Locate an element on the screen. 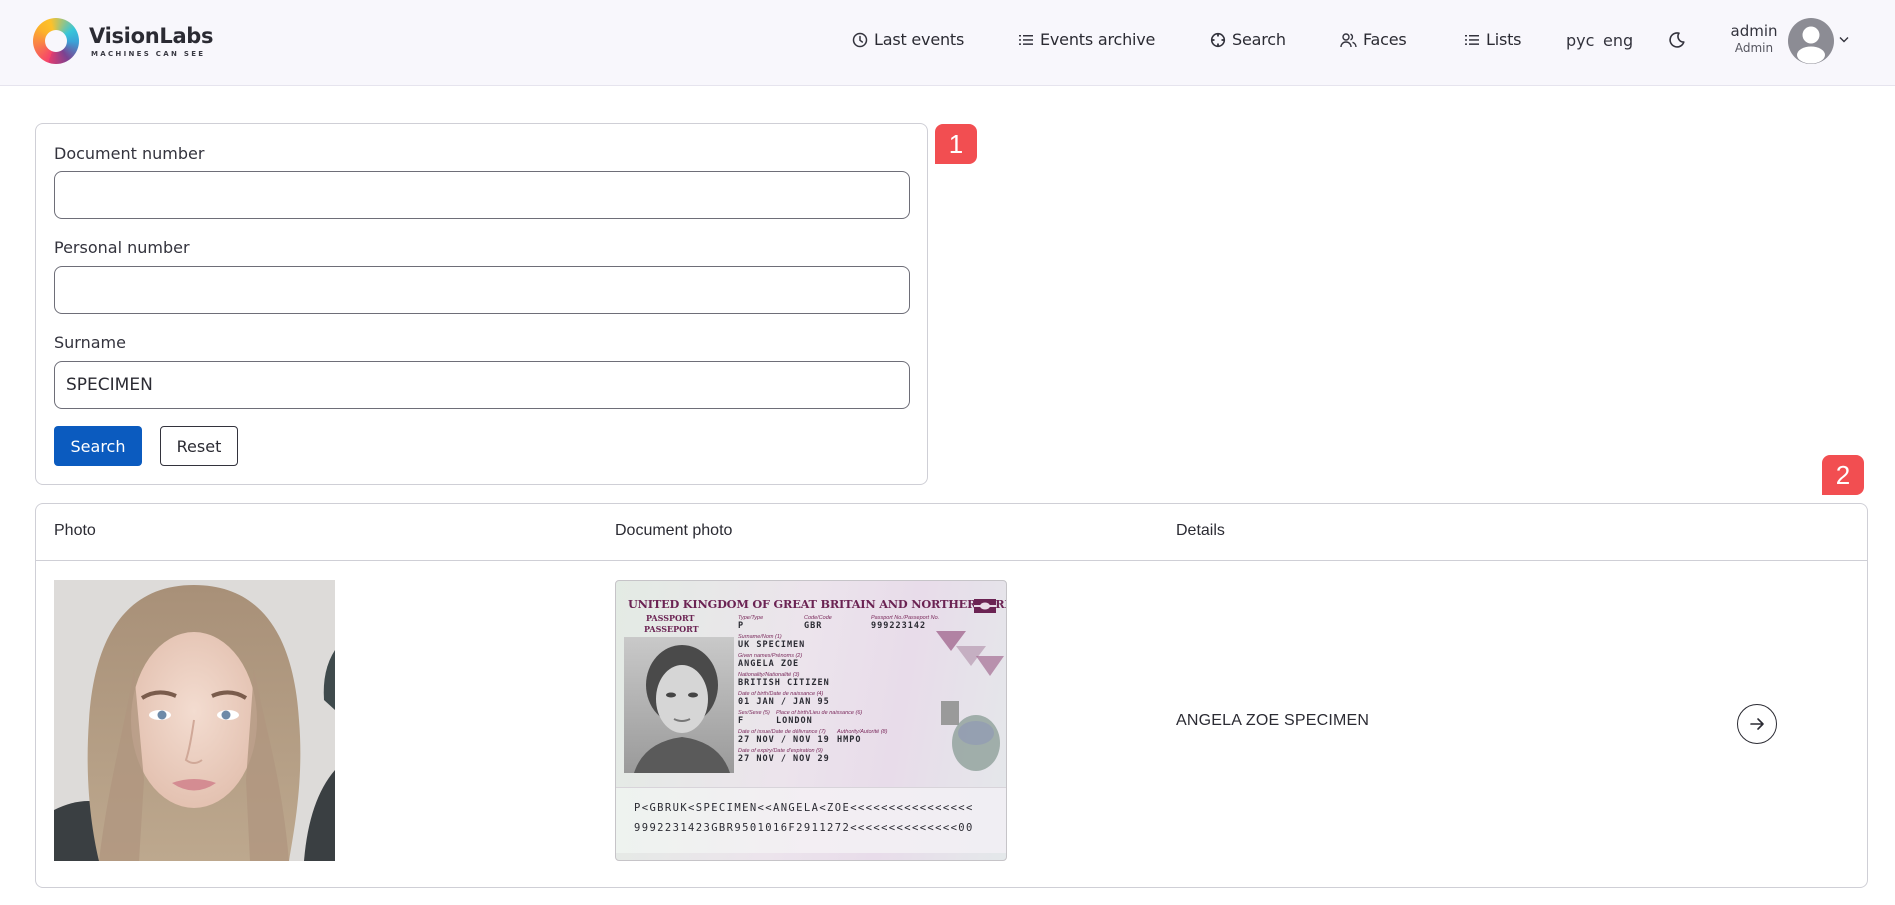 The height and width of the screenshot is (905, 1895). face-photo is located at coordinates (194, 720).